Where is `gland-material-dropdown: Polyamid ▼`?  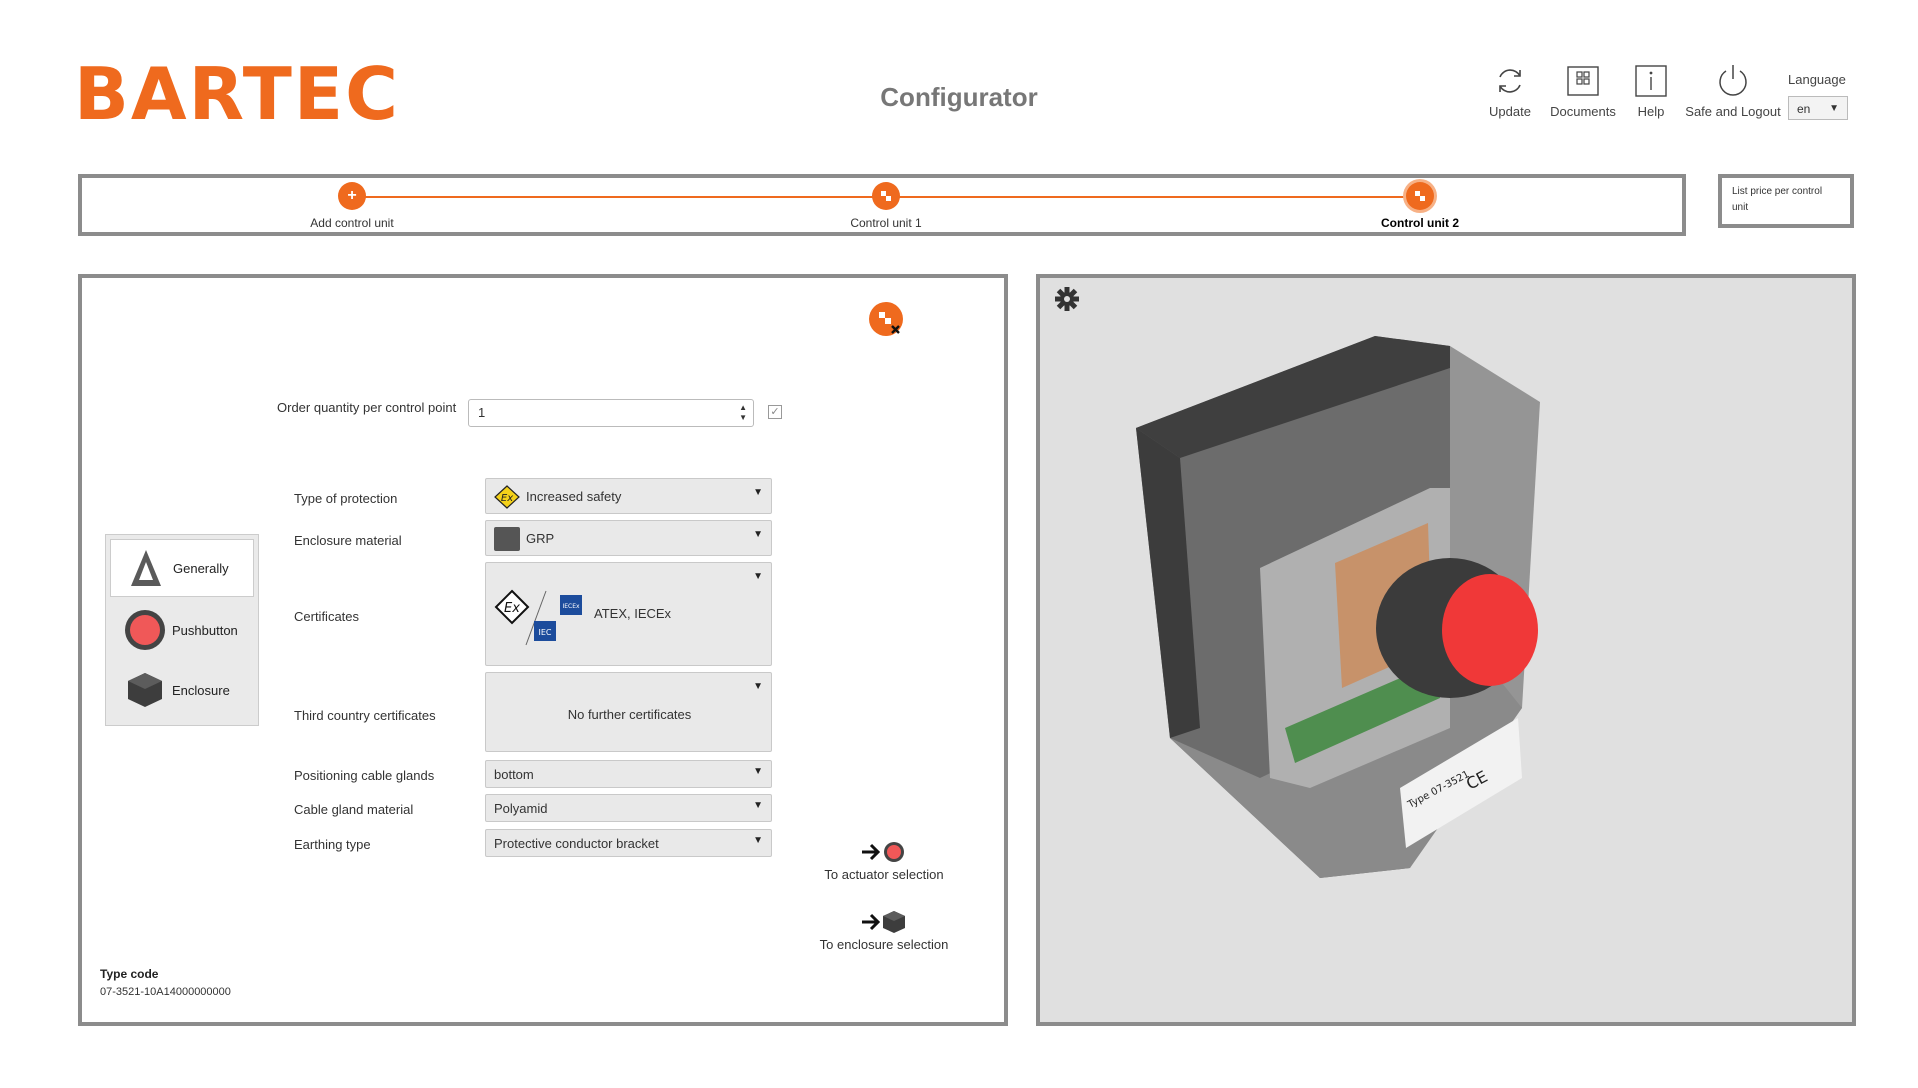
gland-material-dropdown: Polyamid ▼ is located at coordinates (628, 808).